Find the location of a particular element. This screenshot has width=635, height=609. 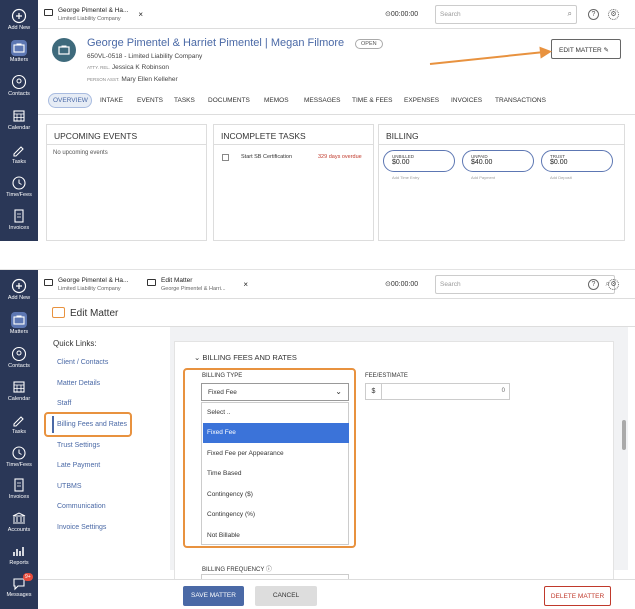

nav-label: Tasks is located at coordinates (19, 432).